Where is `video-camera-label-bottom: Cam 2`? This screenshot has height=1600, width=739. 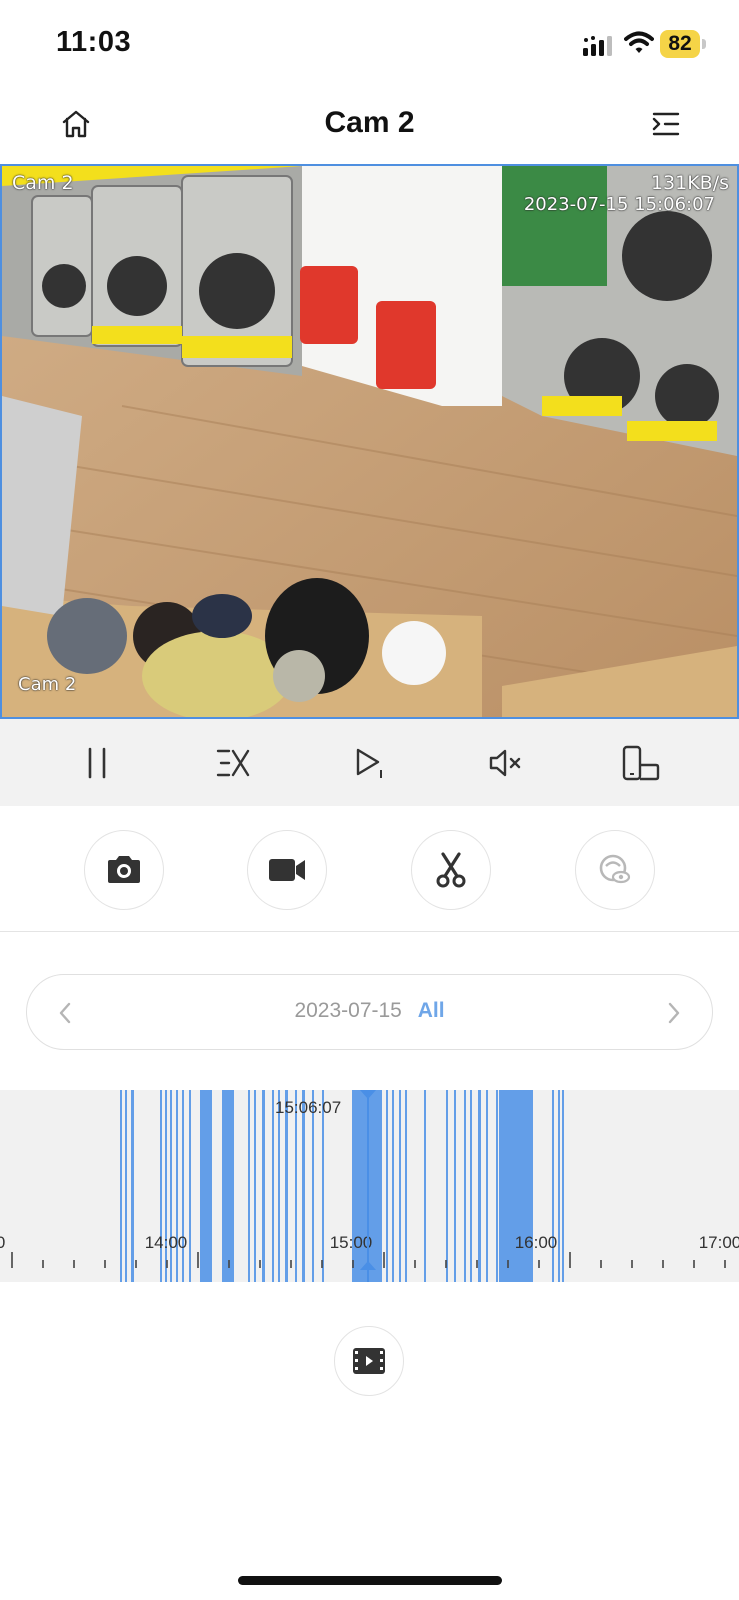 video-camera-label-bottom: Cam 2 is located at coordinates (47, 684).